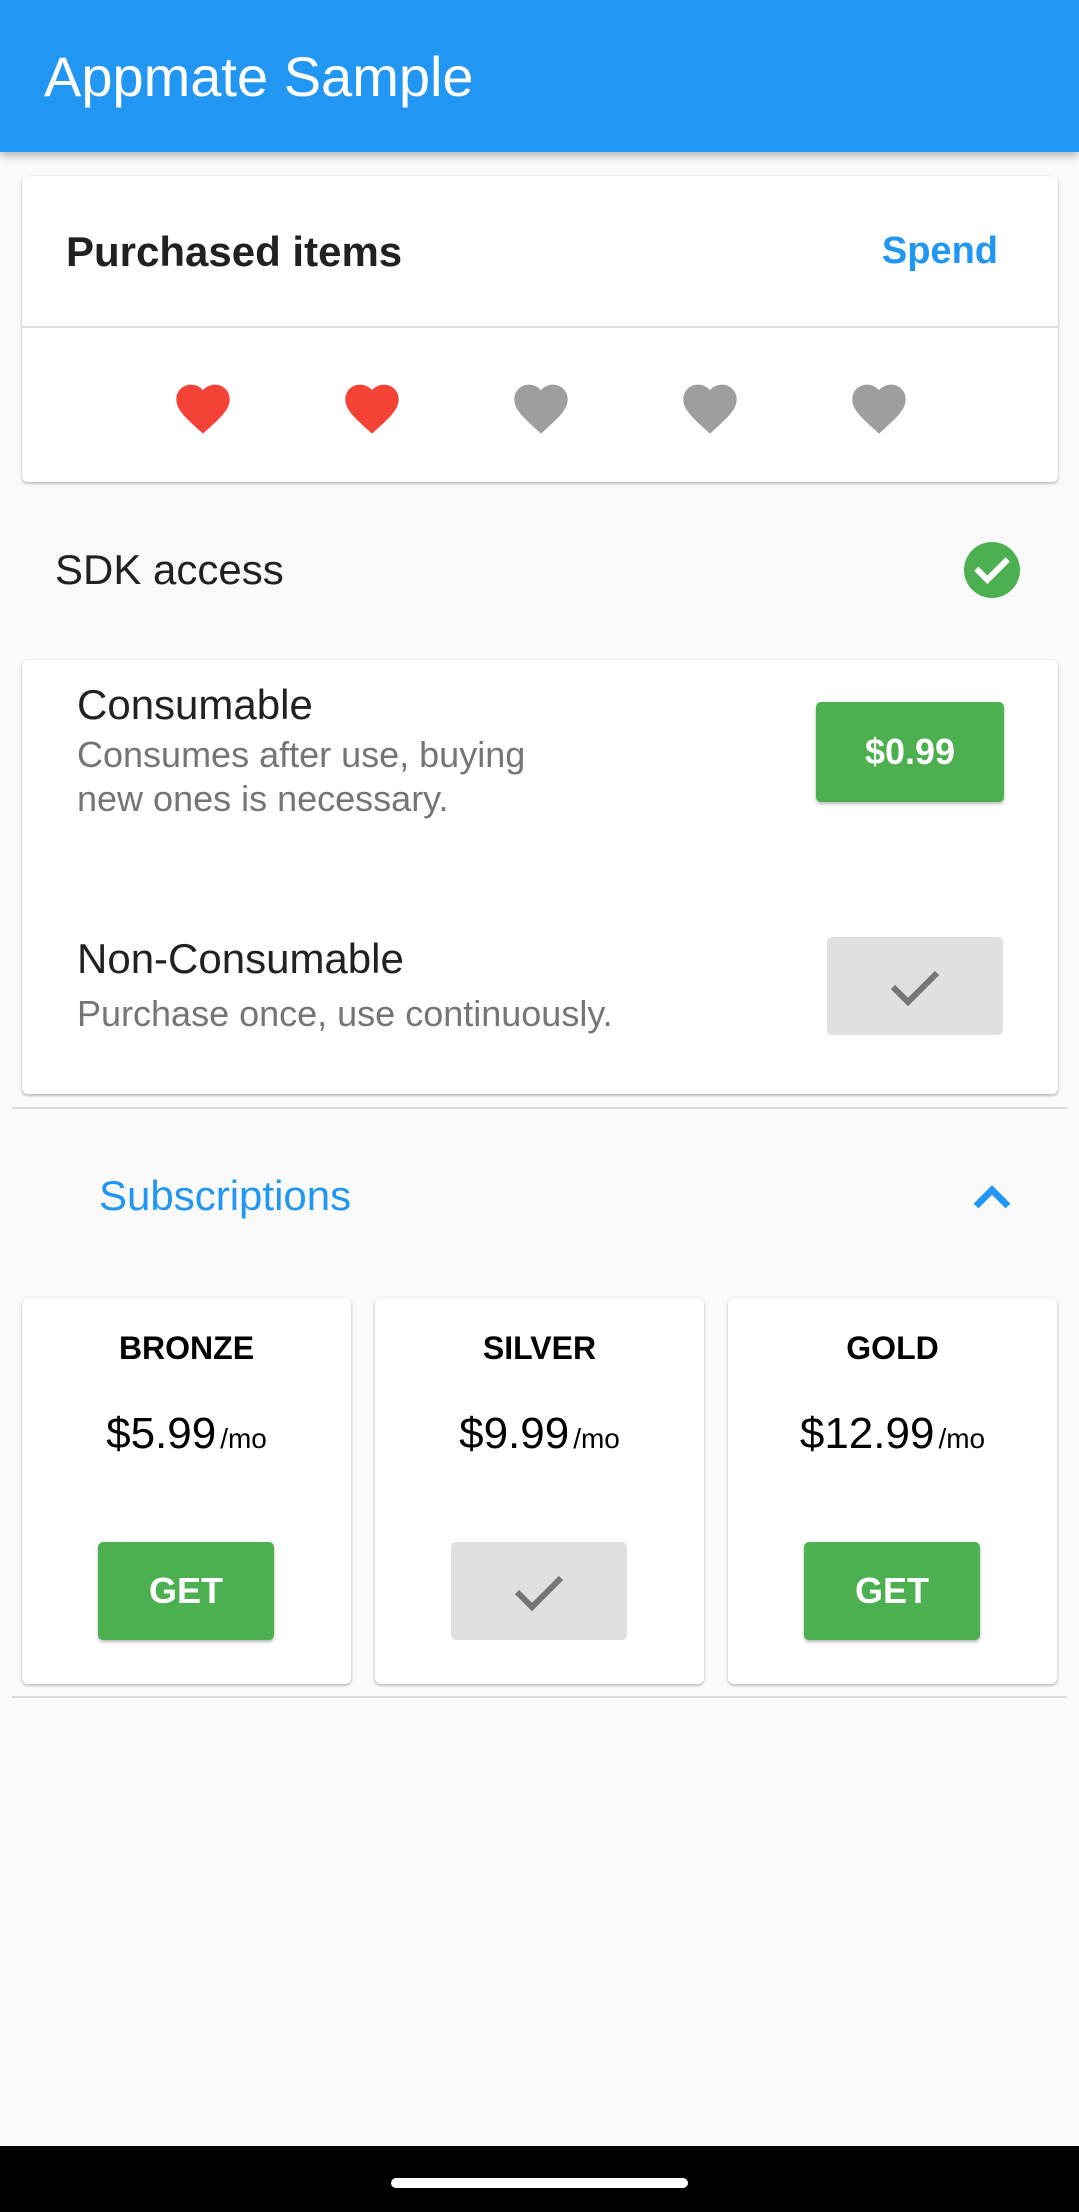  What do you see at coordinates (539, 1196) in the screenshot?
I see `subscriptions-toggle: Subscriptions` at bounding box center [539, 1196].